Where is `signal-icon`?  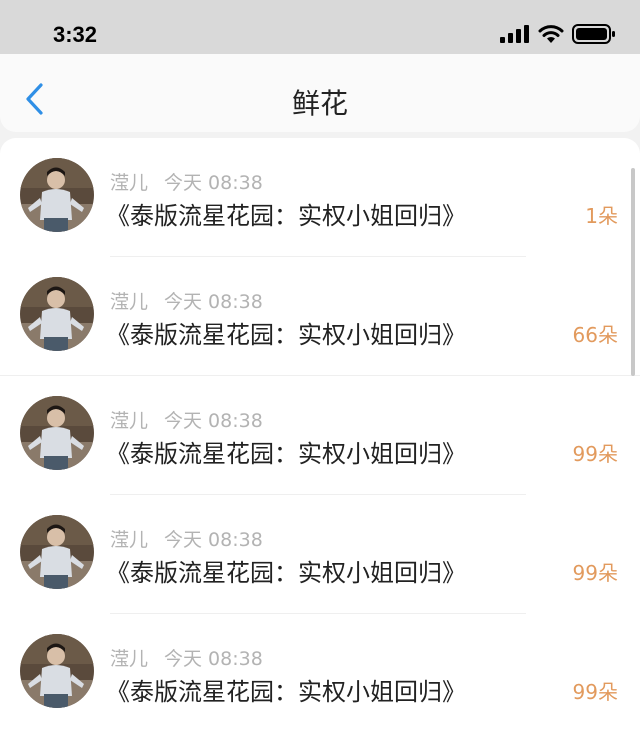
signal-icon is located at coordinates (514, 34).